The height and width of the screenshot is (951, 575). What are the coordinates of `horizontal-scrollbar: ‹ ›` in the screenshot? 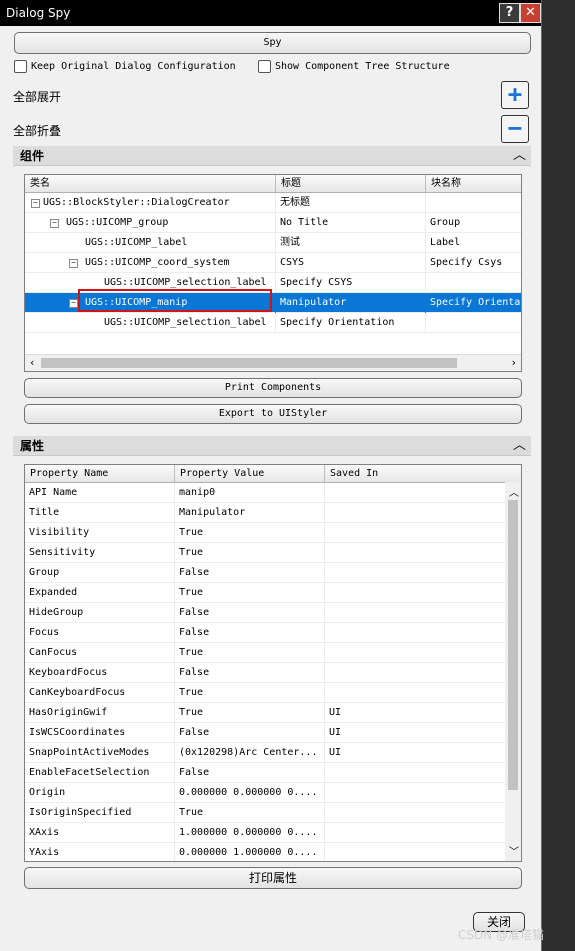 It's located at (273, 362).